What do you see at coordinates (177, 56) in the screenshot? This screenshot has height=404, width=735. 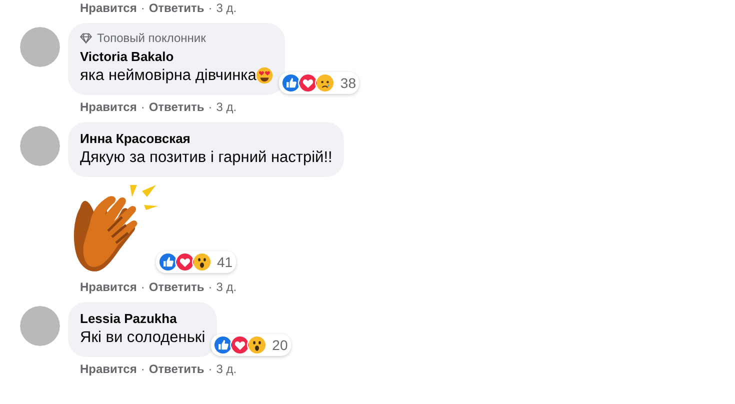 I see `author-name: Victoria Bakalo` at bounding box center [177, 56].